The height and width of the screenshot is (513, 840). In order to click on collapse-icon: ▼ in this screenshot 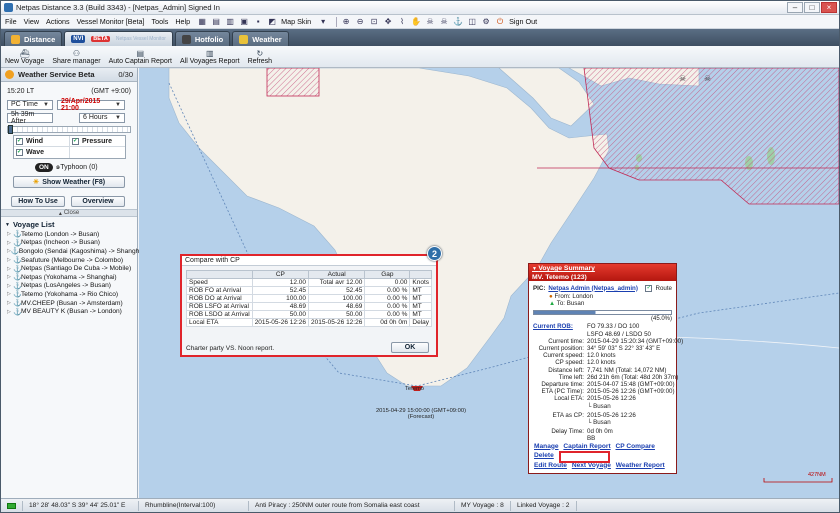, I will do `click(7, 225)`.